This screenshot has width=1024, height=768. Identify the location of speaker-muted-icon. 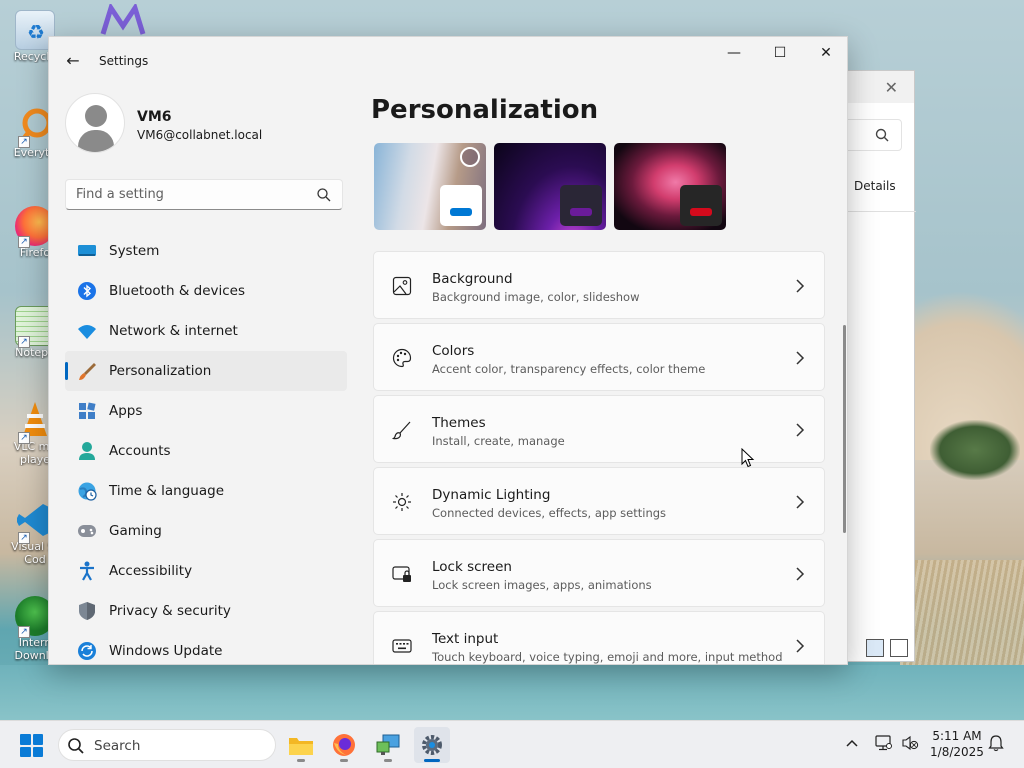
(910, 743).